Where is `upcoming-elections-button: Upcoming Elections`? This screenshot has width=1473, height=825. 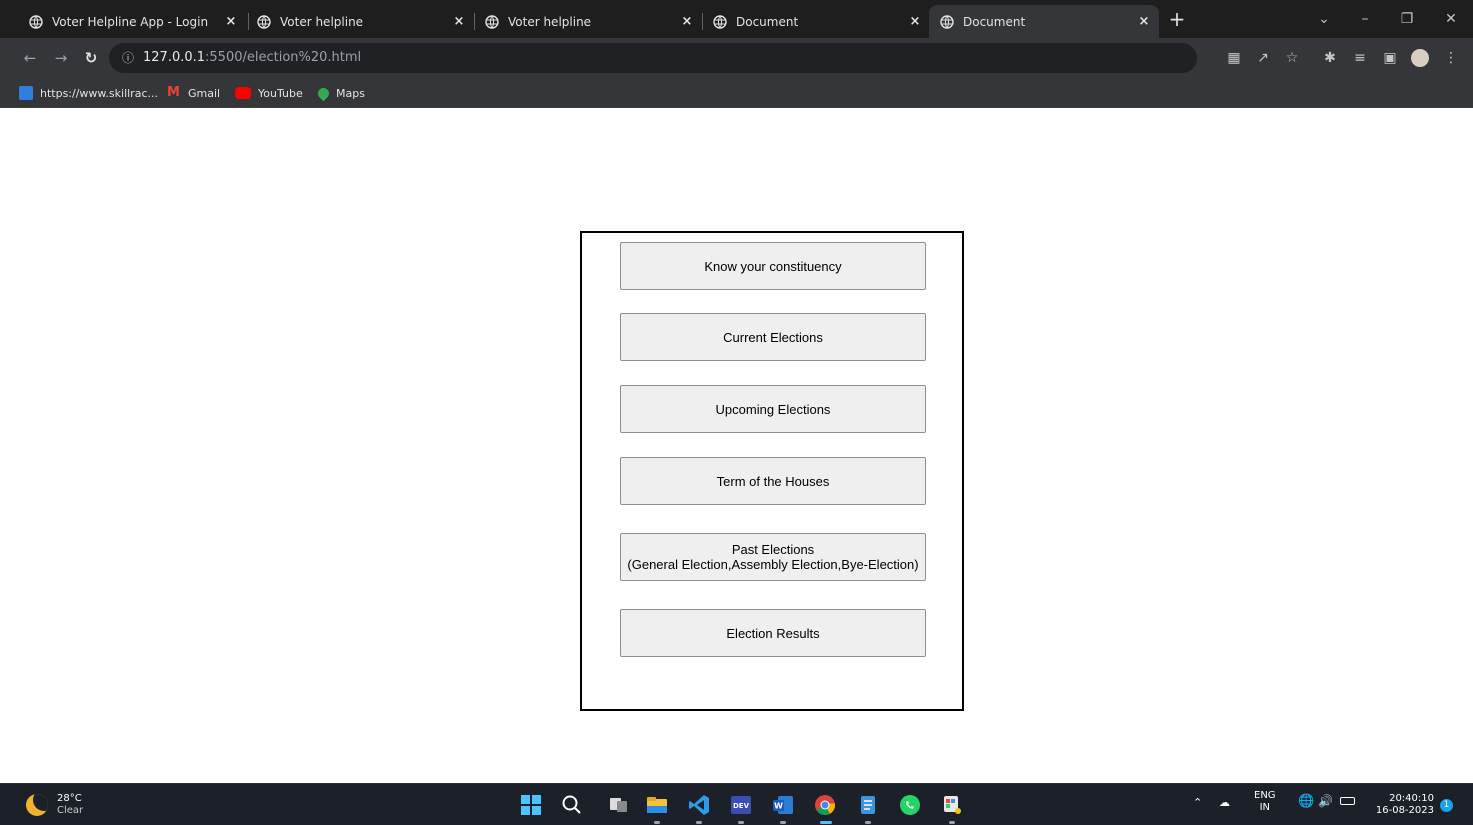 upcoming-elections-button: Upcoming Elections is located at coordinates (773, 409).